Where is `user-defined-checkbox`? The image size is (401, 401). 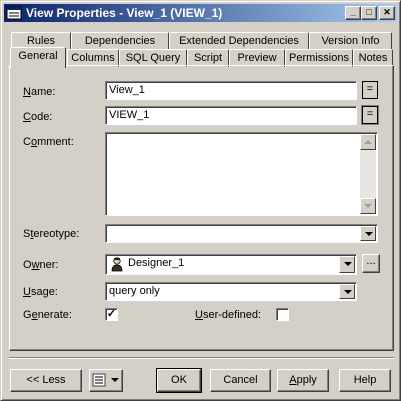
user-defined-checkbox is located at coordinates (282, 314).